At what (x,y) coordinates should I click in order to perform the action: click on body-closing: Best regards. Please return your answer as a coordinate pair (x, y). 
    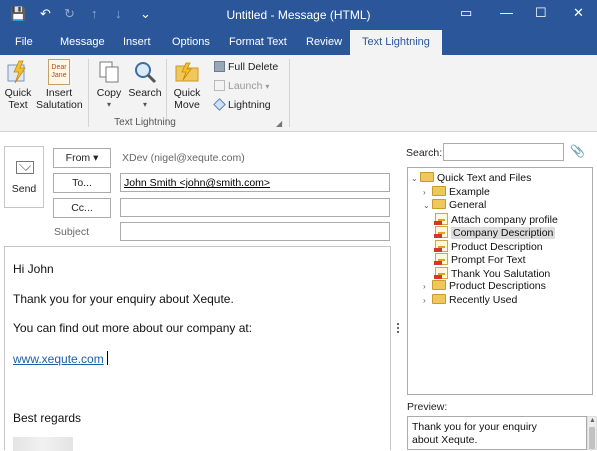
    Looking at the image, I should click on (47, 418).